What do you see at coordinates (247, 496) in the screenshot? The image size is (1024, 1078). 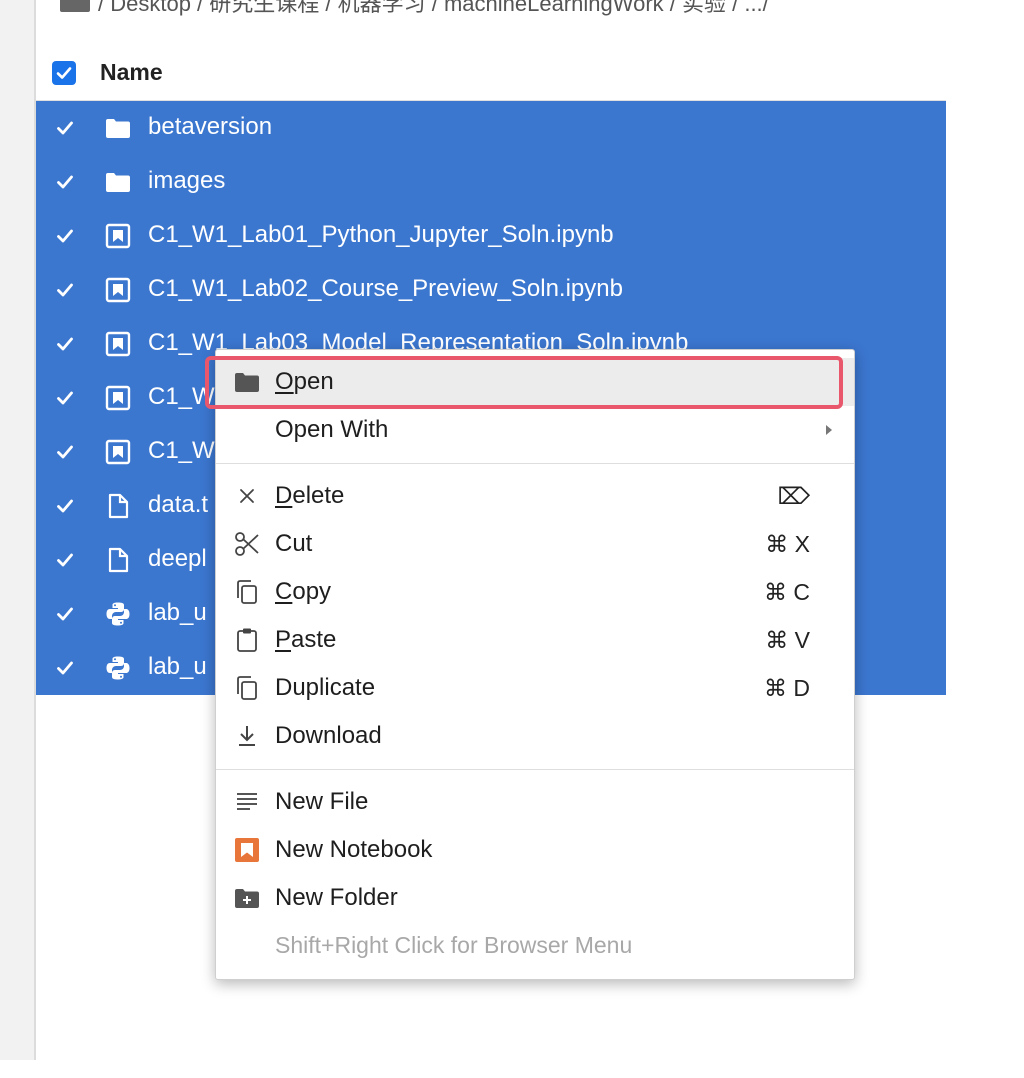 I see `close-icon` at bounding box center [247, 496].